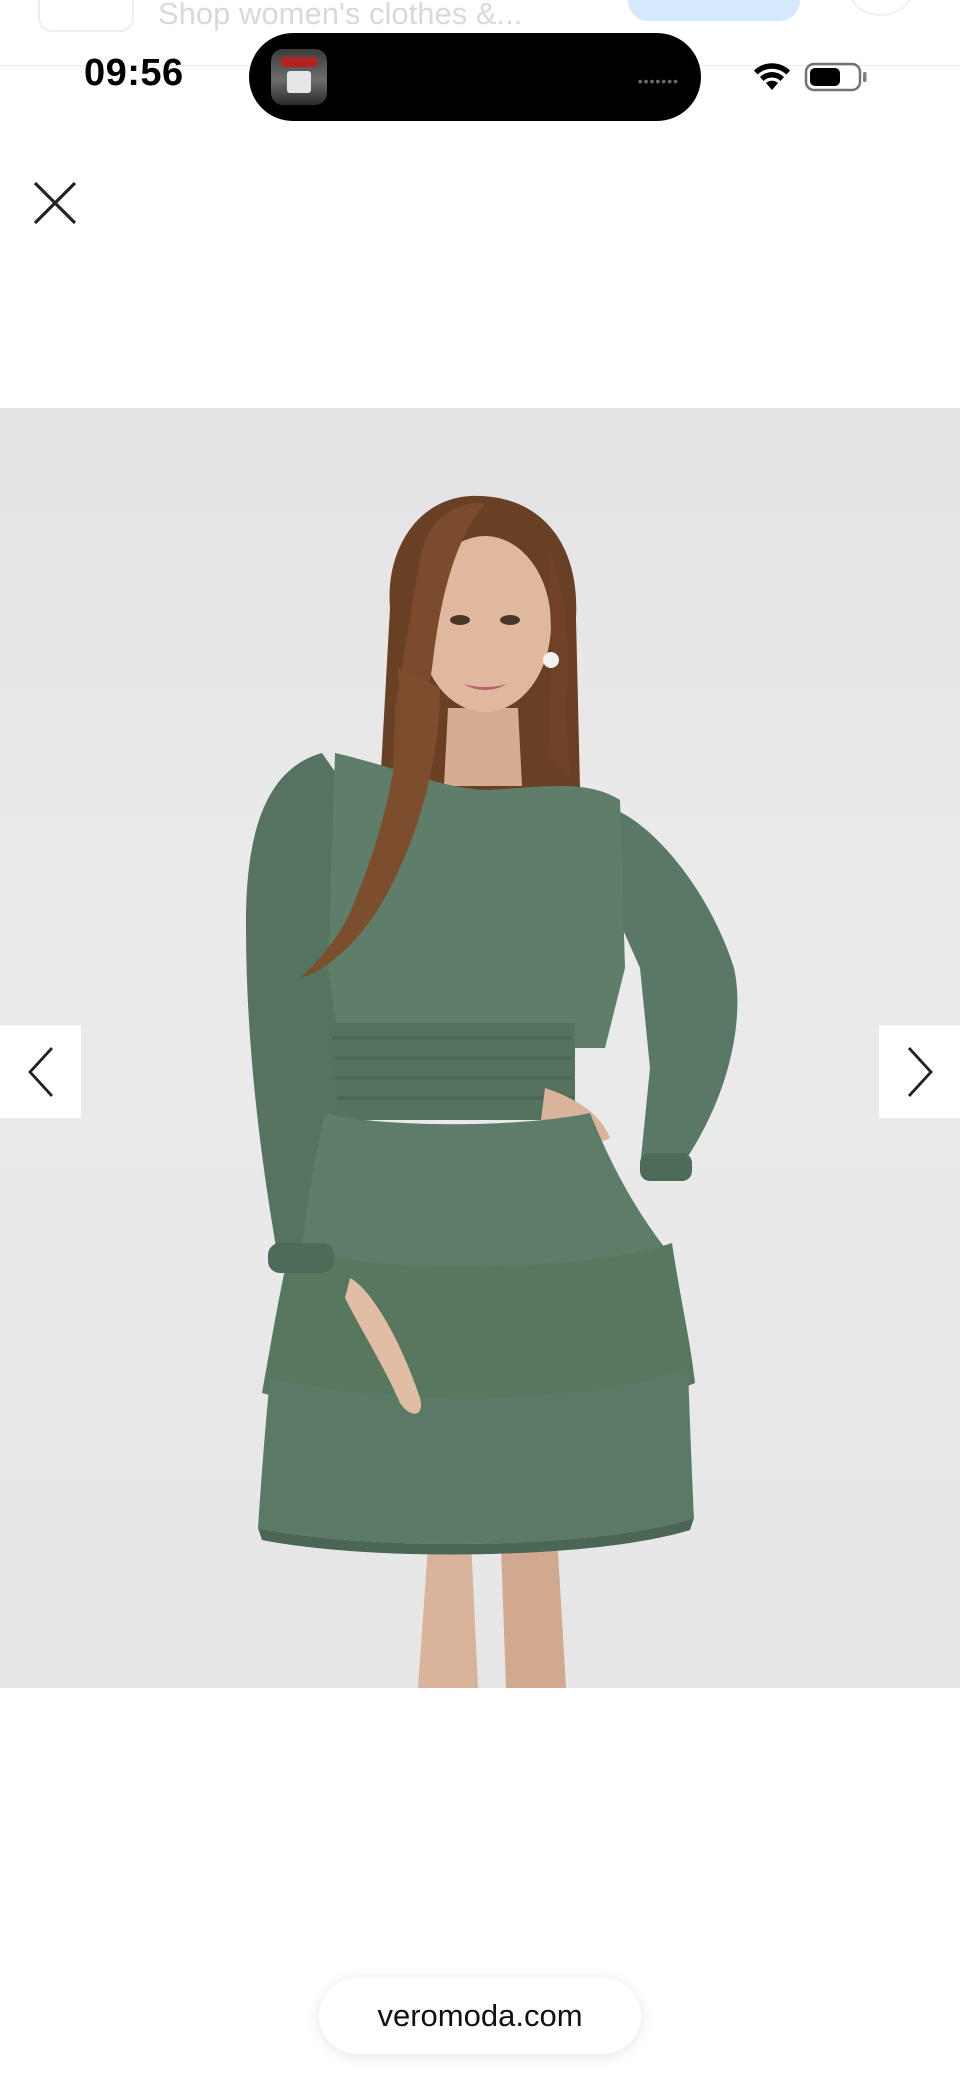  I want to click on chevron-left-icon, so click(40, 1071).